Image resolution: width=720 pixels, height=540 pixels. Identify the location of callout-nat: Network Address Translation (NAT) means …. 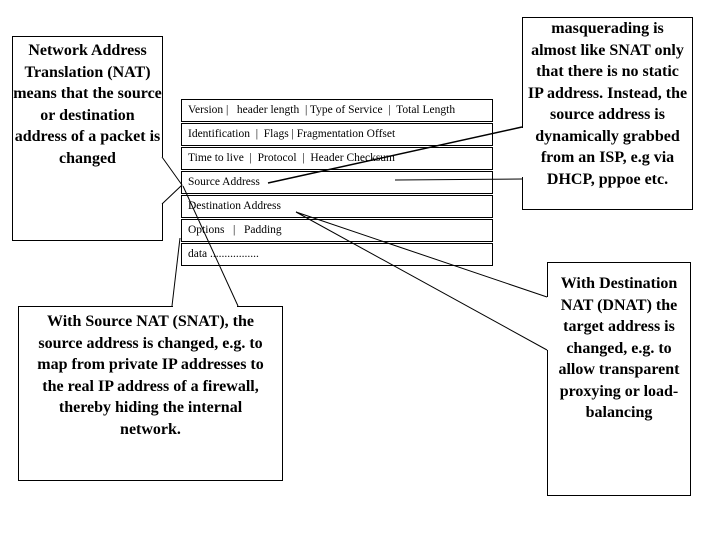
(87, 138).